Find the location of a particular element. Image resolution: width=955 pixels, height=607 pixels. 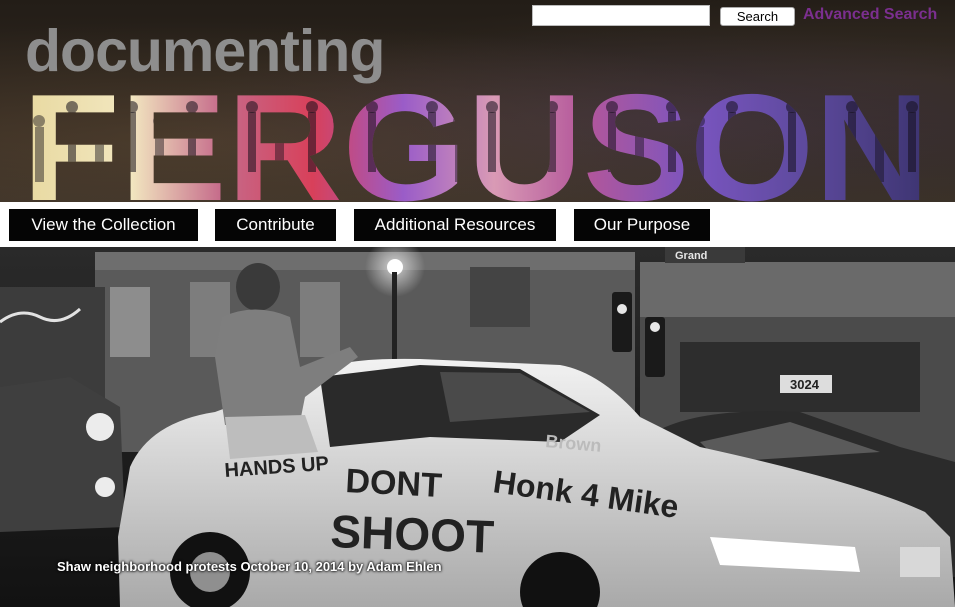

nav-our-purpose: Our Purpose is located at coordinates (642, 225).